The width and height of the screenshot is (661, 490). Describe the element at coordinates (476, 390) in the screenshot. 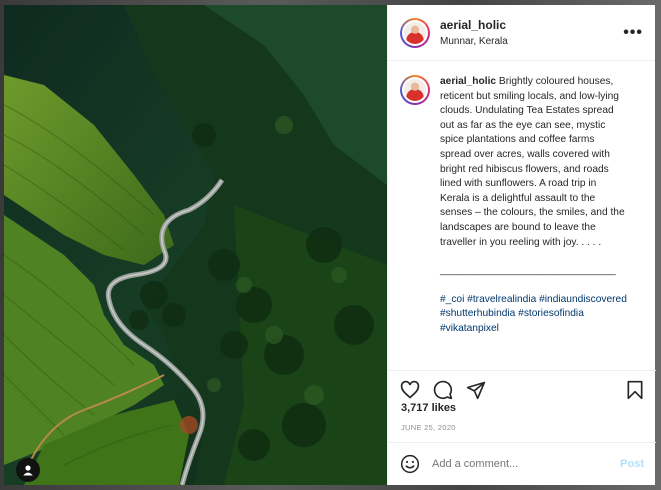

I see `share-icon` at that location.